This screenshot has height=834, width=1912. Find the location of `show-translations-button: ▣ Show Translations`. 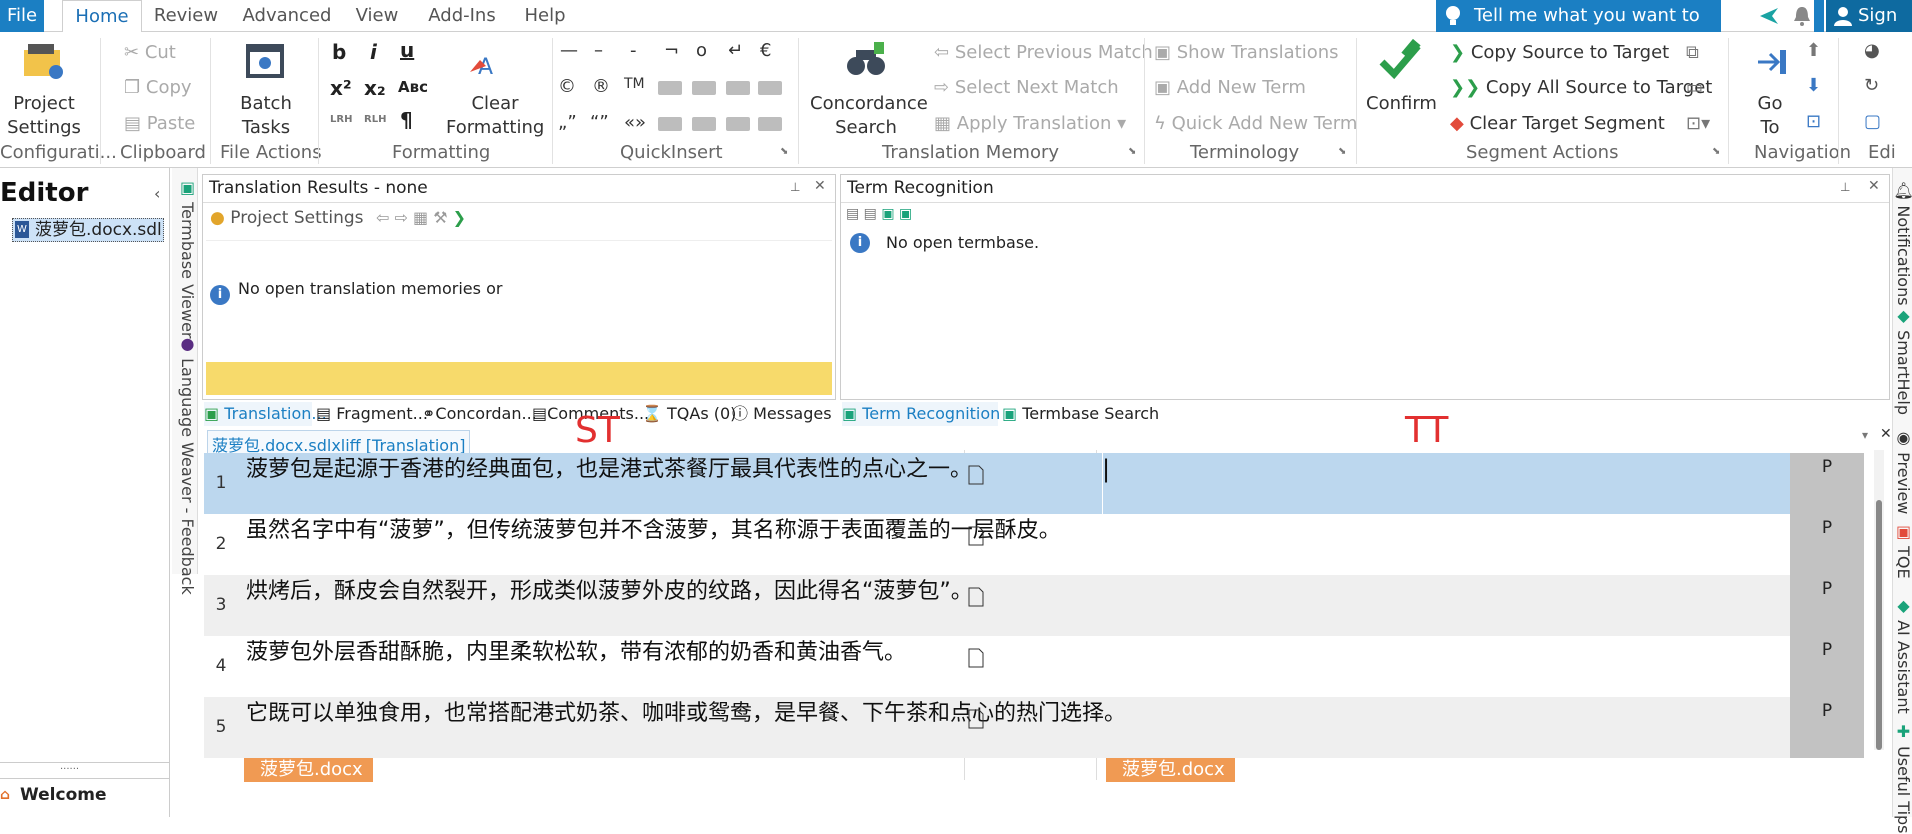

show-translations-button: ▣ Show Translations is located at coordinates (1246, 53).